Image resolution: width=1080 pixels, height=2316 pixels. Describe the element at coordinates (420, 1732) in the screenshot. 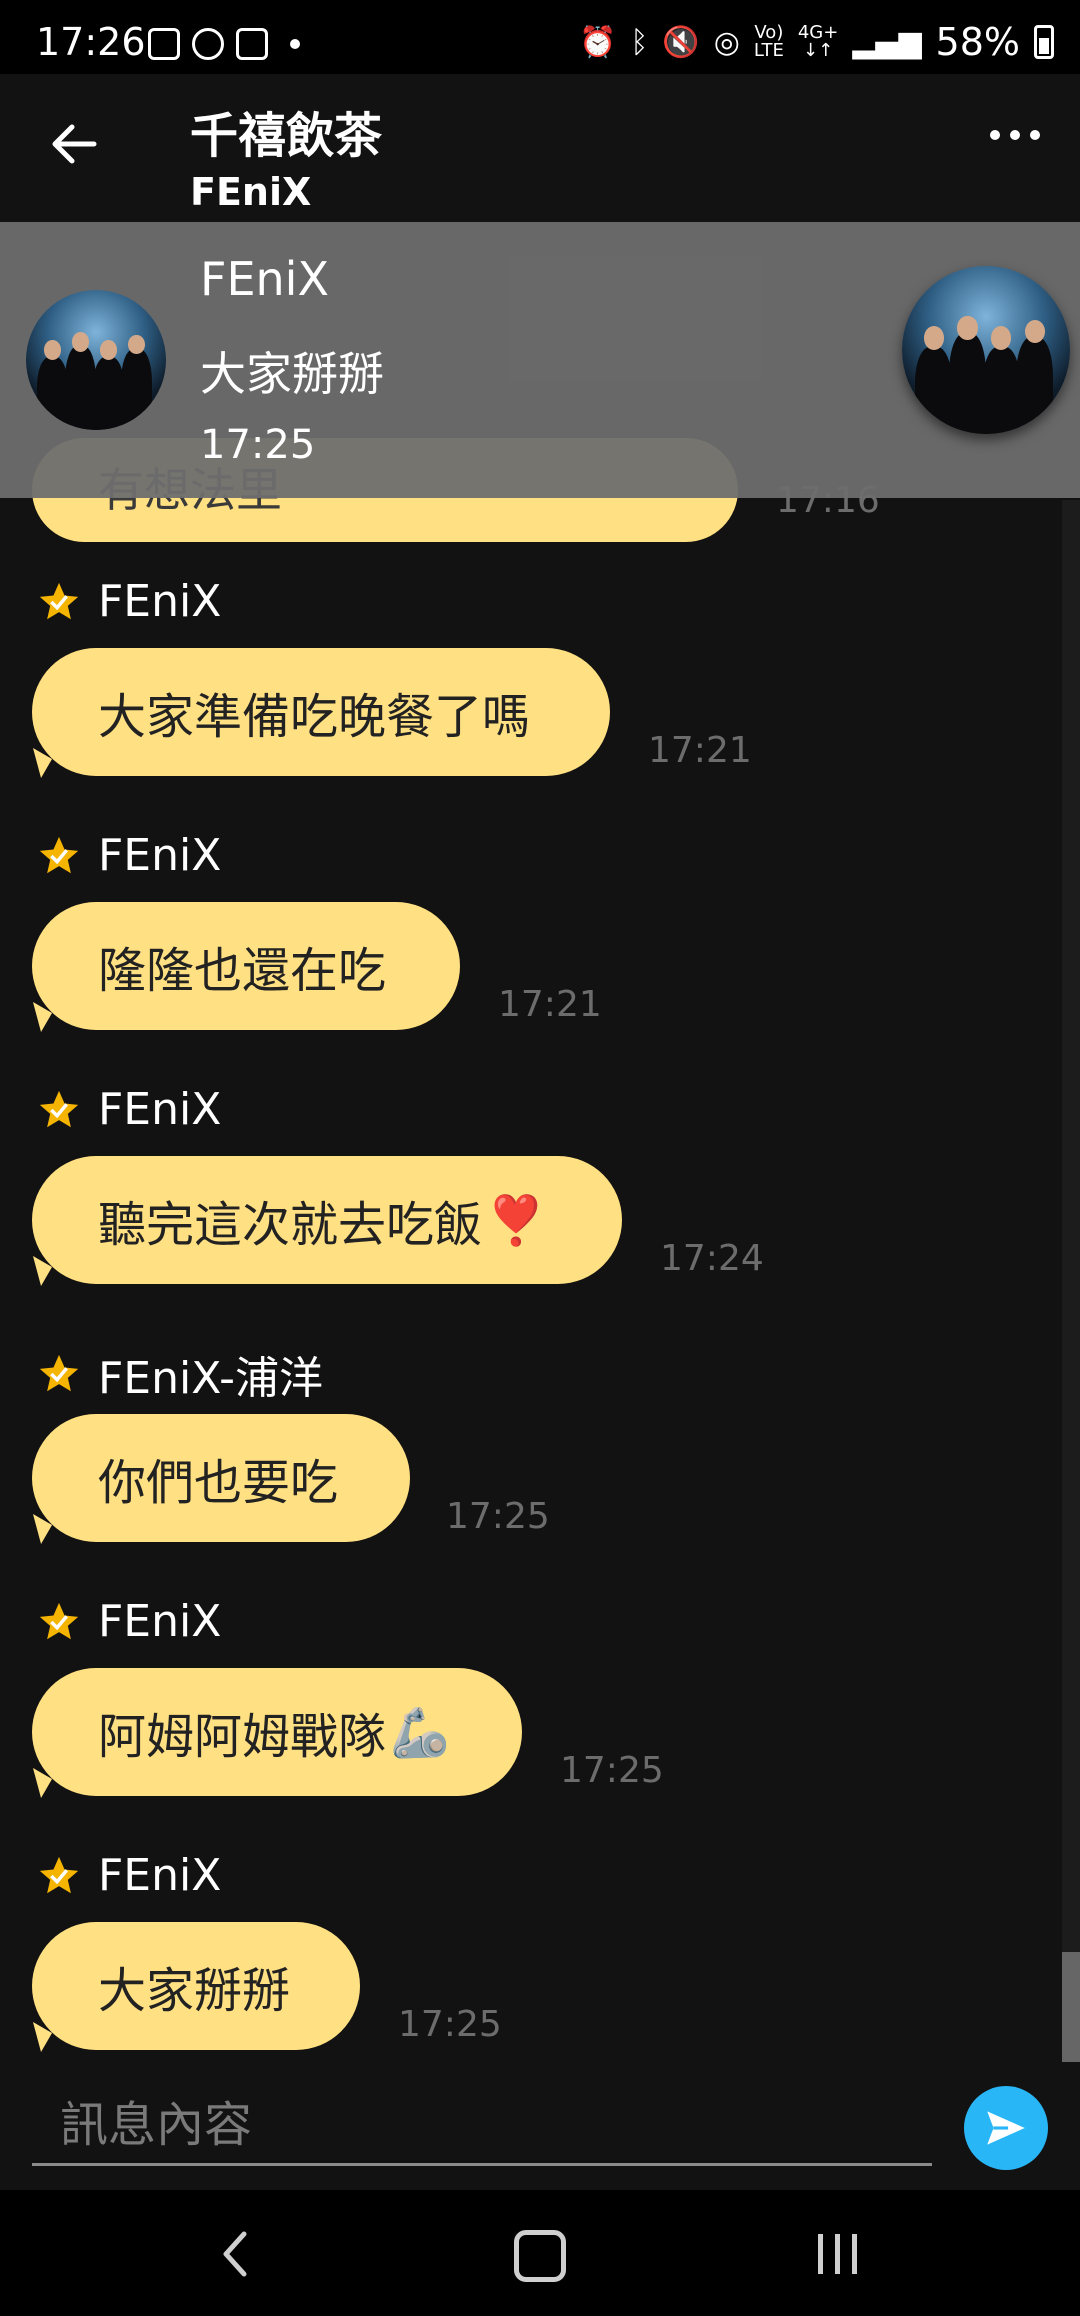

I see `mechanical-arm-emoji-icon: 🦾` at that location.